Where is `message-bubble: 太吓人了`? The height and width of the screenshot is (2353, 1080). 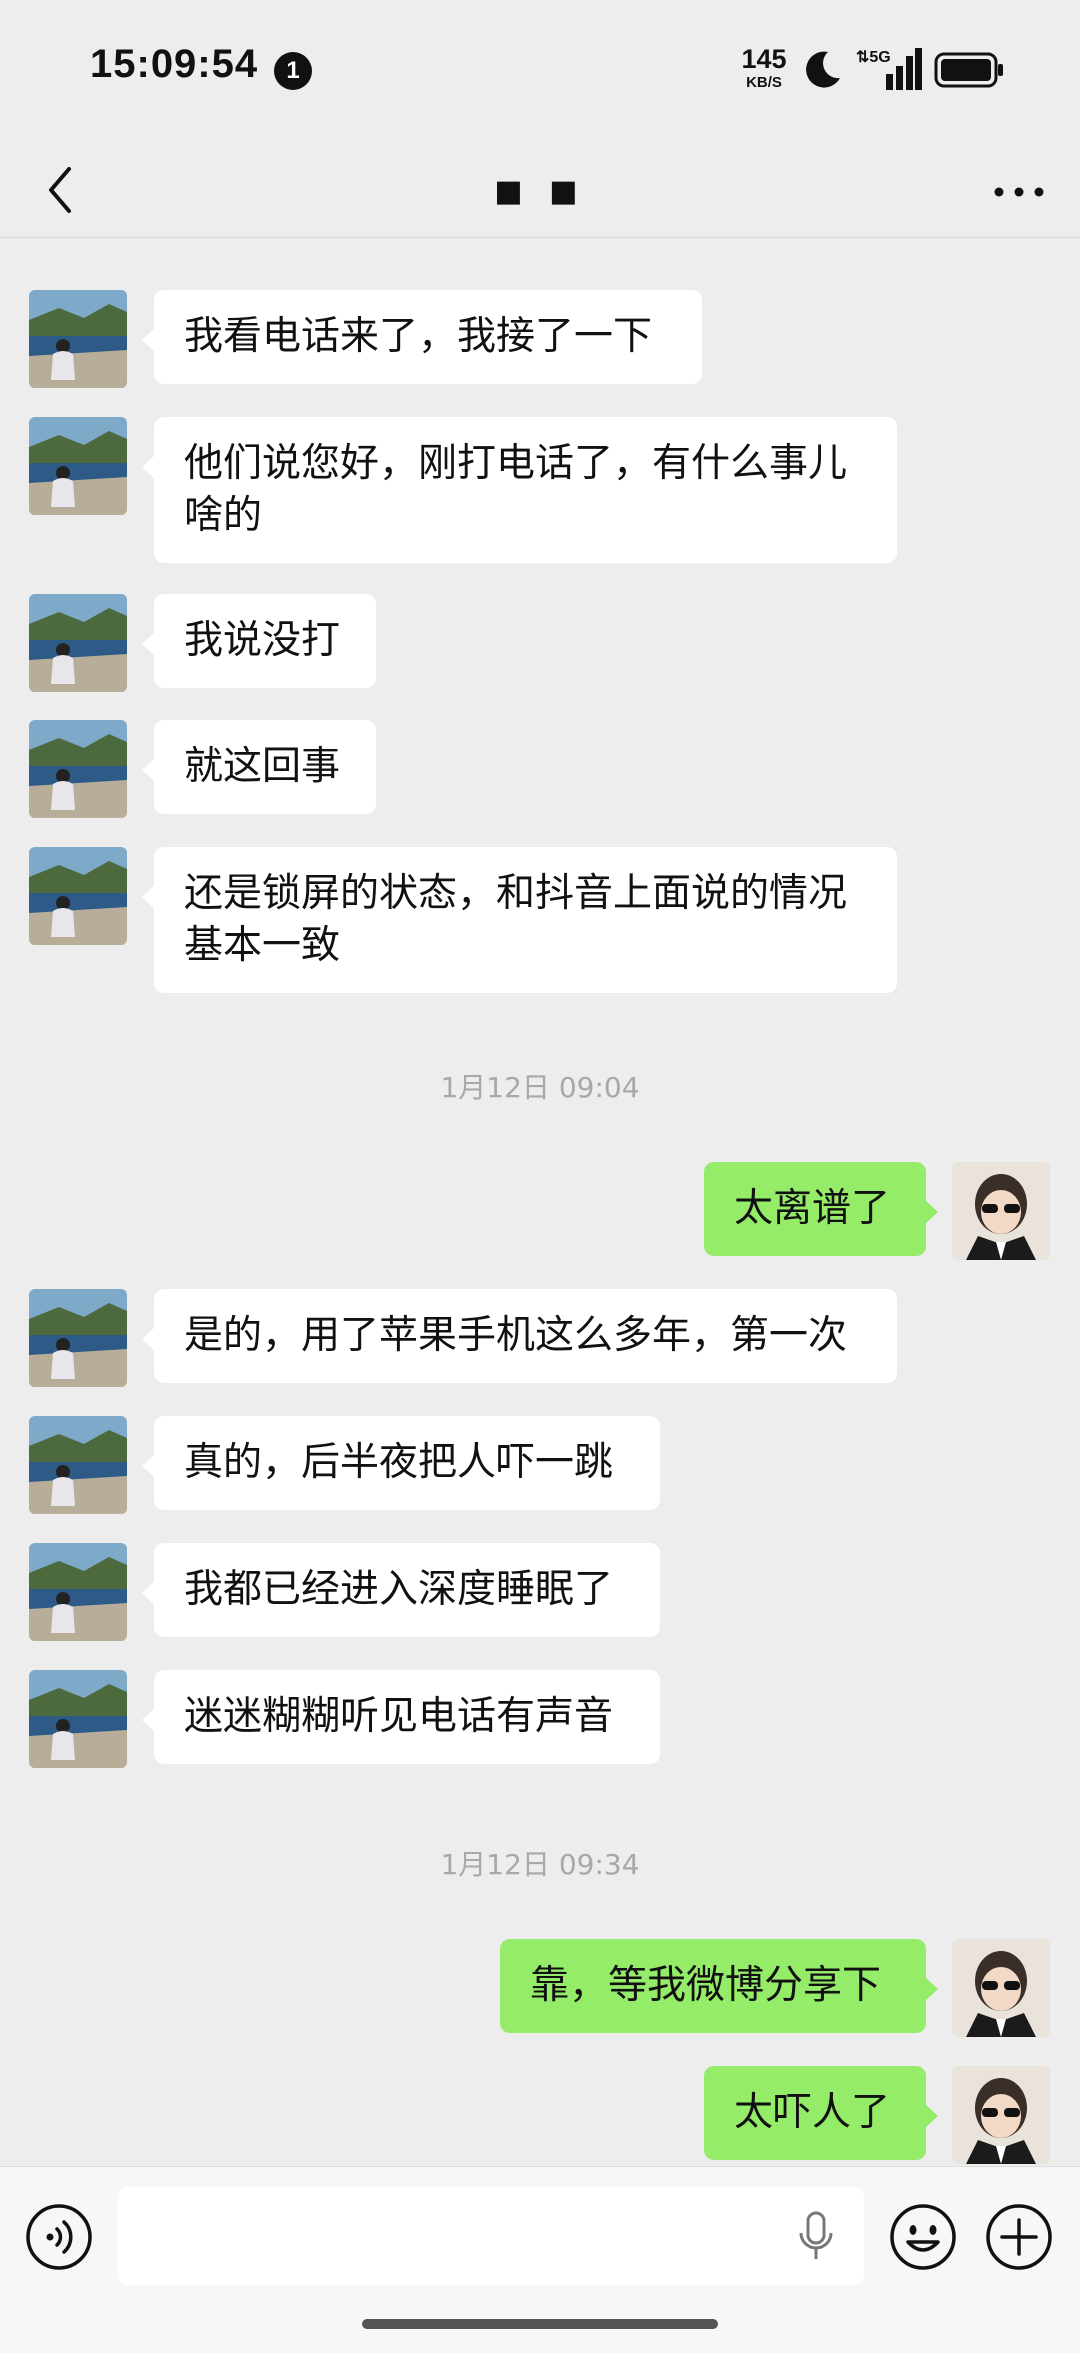
message-bubble: 太吓人了 is located at coordinates (821, 2113).